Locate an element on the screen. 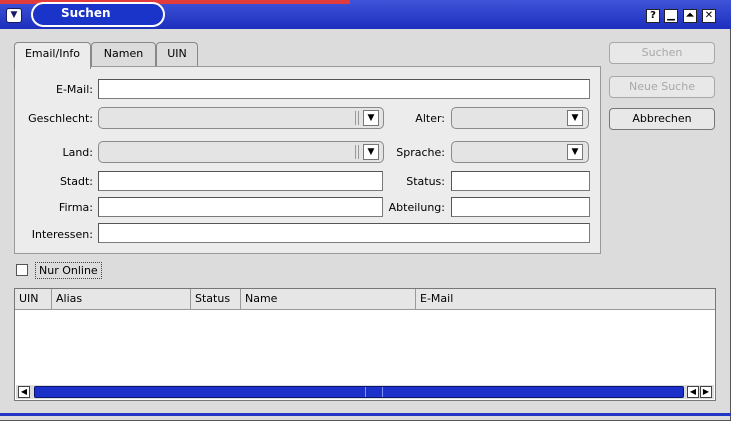 Image resolution: width=731 pixels, height=421 pixels. tab-namen: Namen is located at coordinates (123, 54).